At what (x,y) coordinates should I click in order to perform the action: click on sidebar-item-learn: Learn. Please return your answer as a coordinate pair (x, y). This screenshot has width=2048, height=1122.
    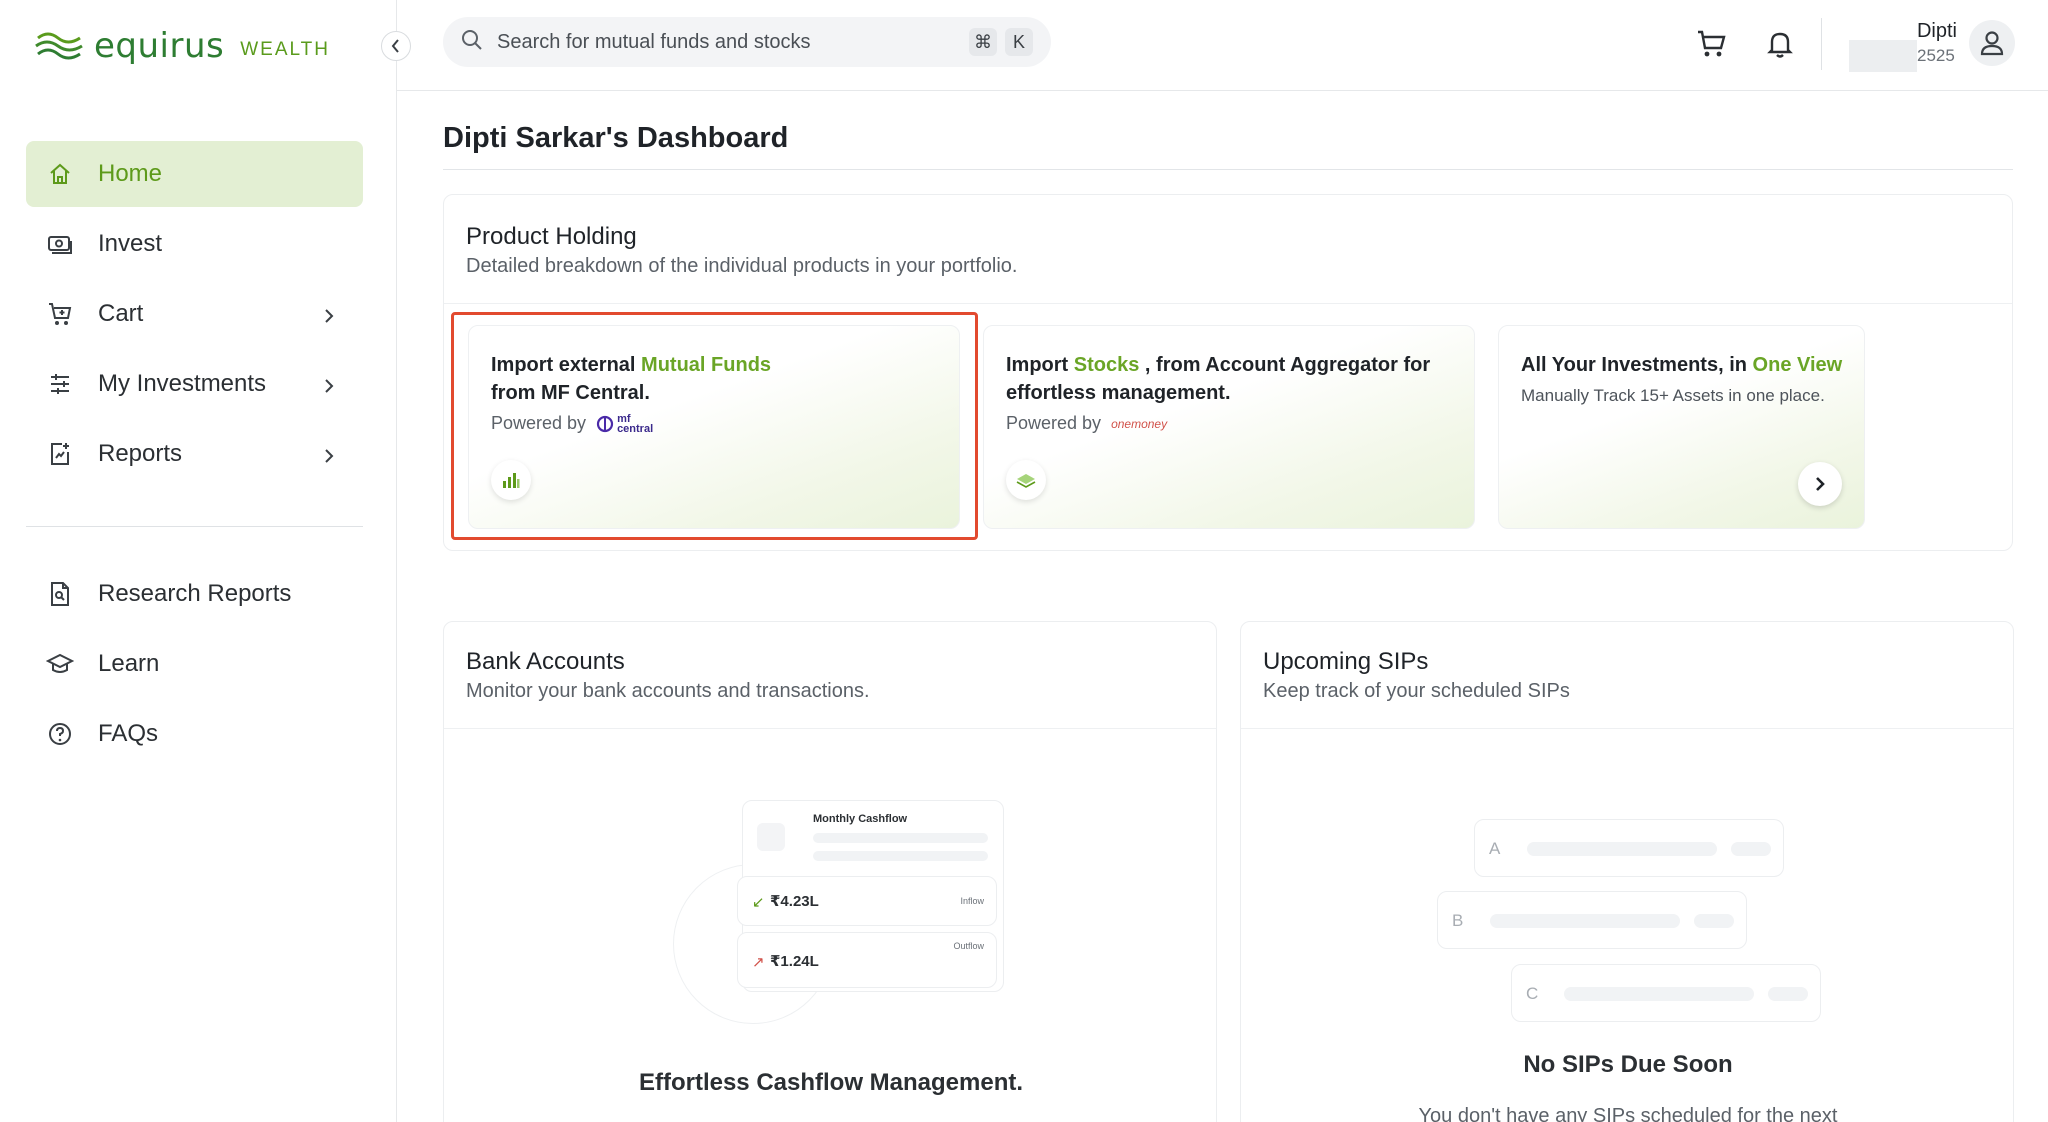
    Looking at the image, I should click on (194, 664).